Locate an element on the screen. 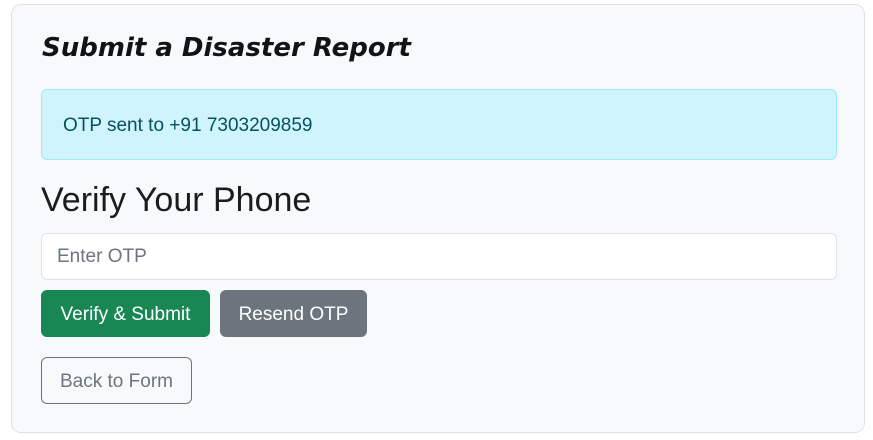 The width and height of the screenshot is (873, 440). otp-input is located at coordinates (439, 256).